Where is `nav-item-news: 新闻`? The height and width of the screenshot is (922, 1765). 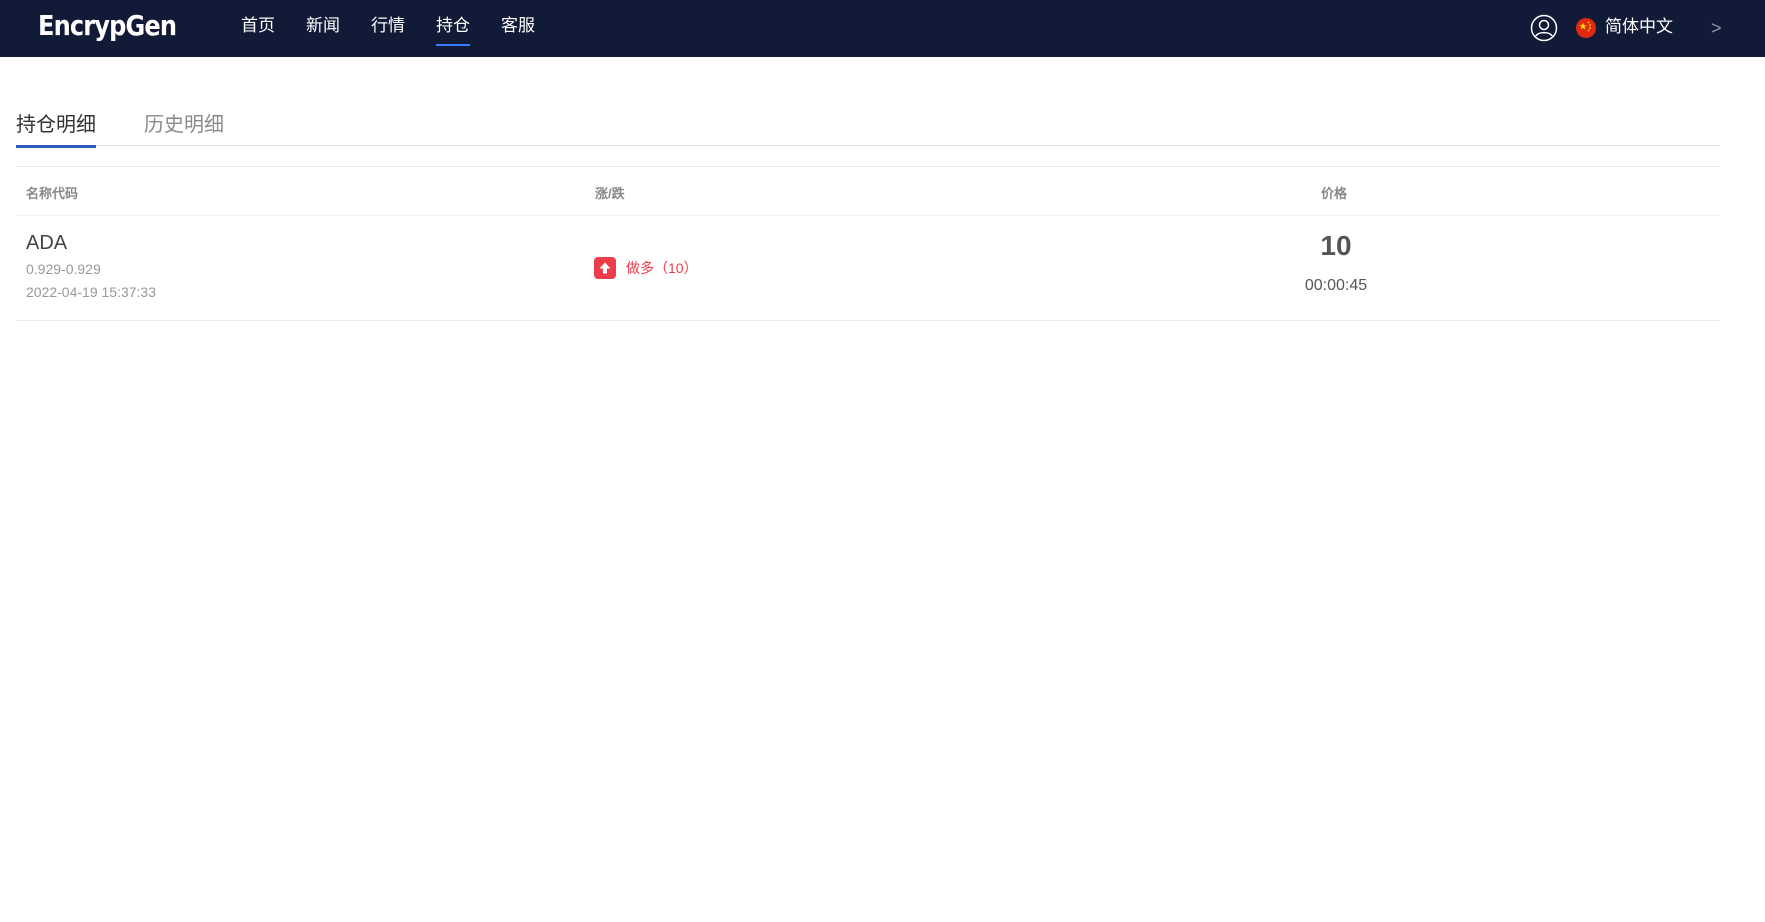 nav-item-news: 新闻 is located at coordinates (323, 28).